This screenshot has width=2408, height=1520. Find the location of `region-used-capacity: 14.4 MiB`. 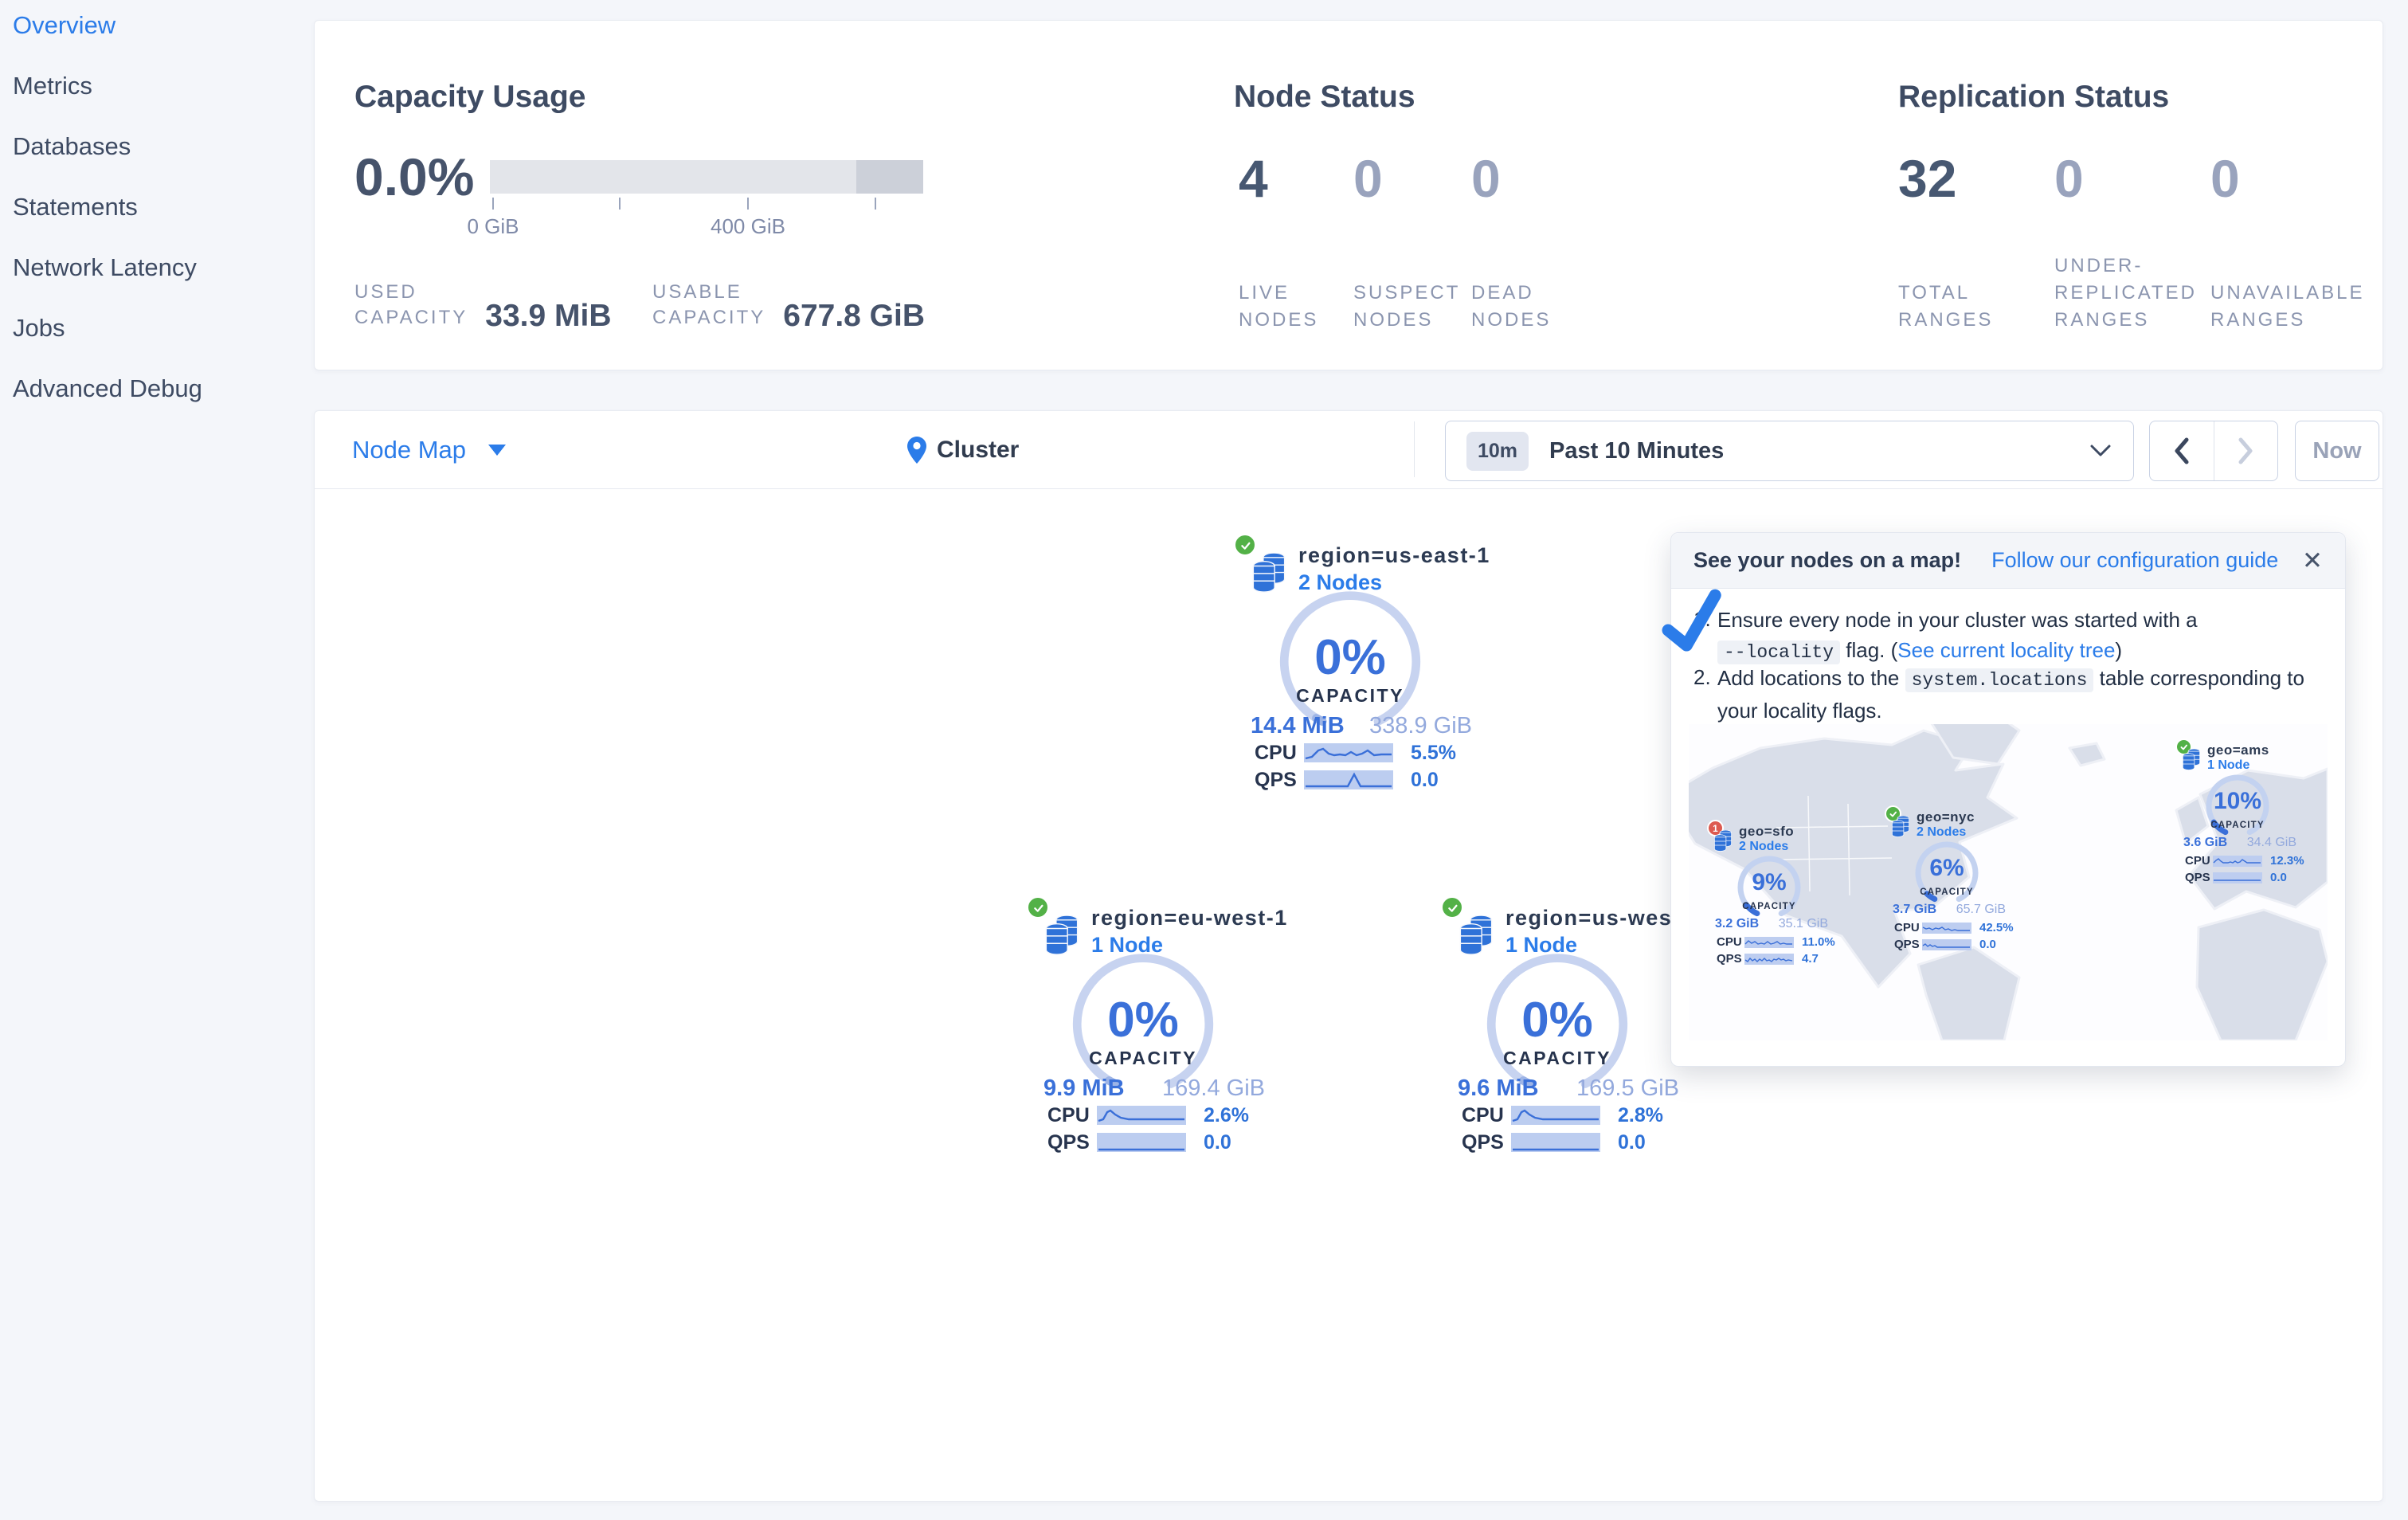

region-used-capacity: 14.4 MiB is located at coordinates (1298, 725).